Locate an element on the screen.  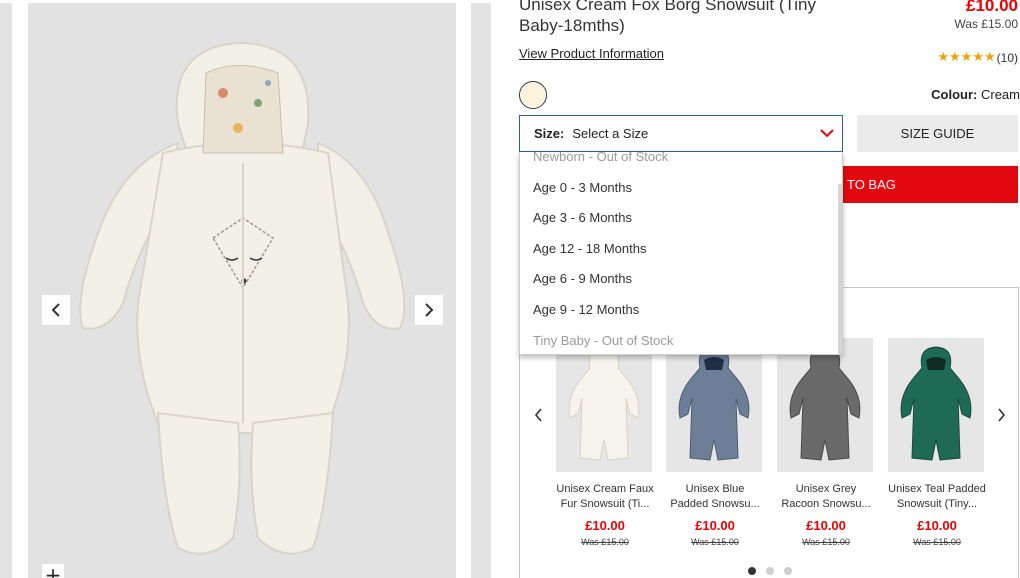
size-option-tiny-baby: Tiny Baby - Out of Stock is located at coordinates (603, 340).